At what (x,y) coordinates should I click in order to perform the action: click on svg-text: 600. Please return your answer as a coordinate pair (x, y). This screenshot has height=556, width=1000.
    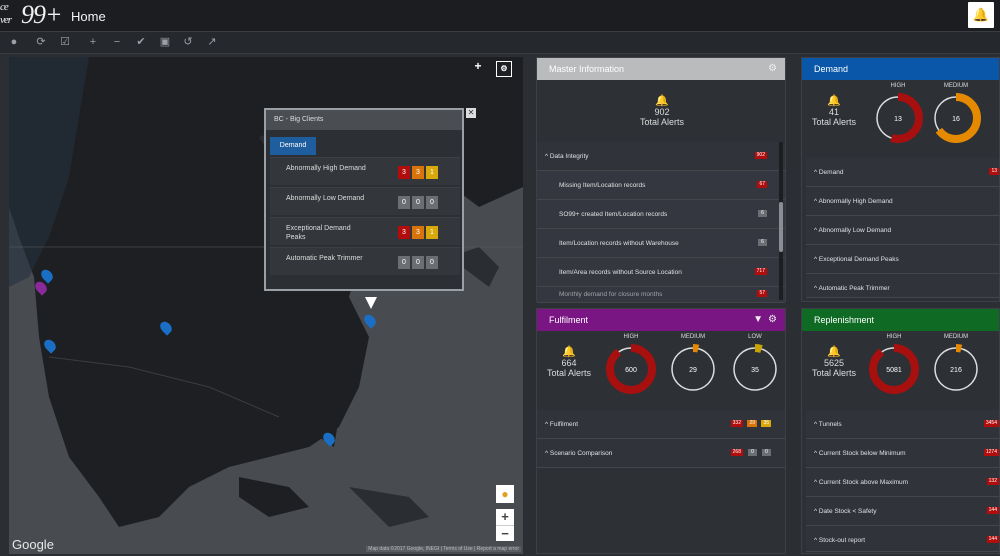
    Looking at the image, I should click on (631, 370).